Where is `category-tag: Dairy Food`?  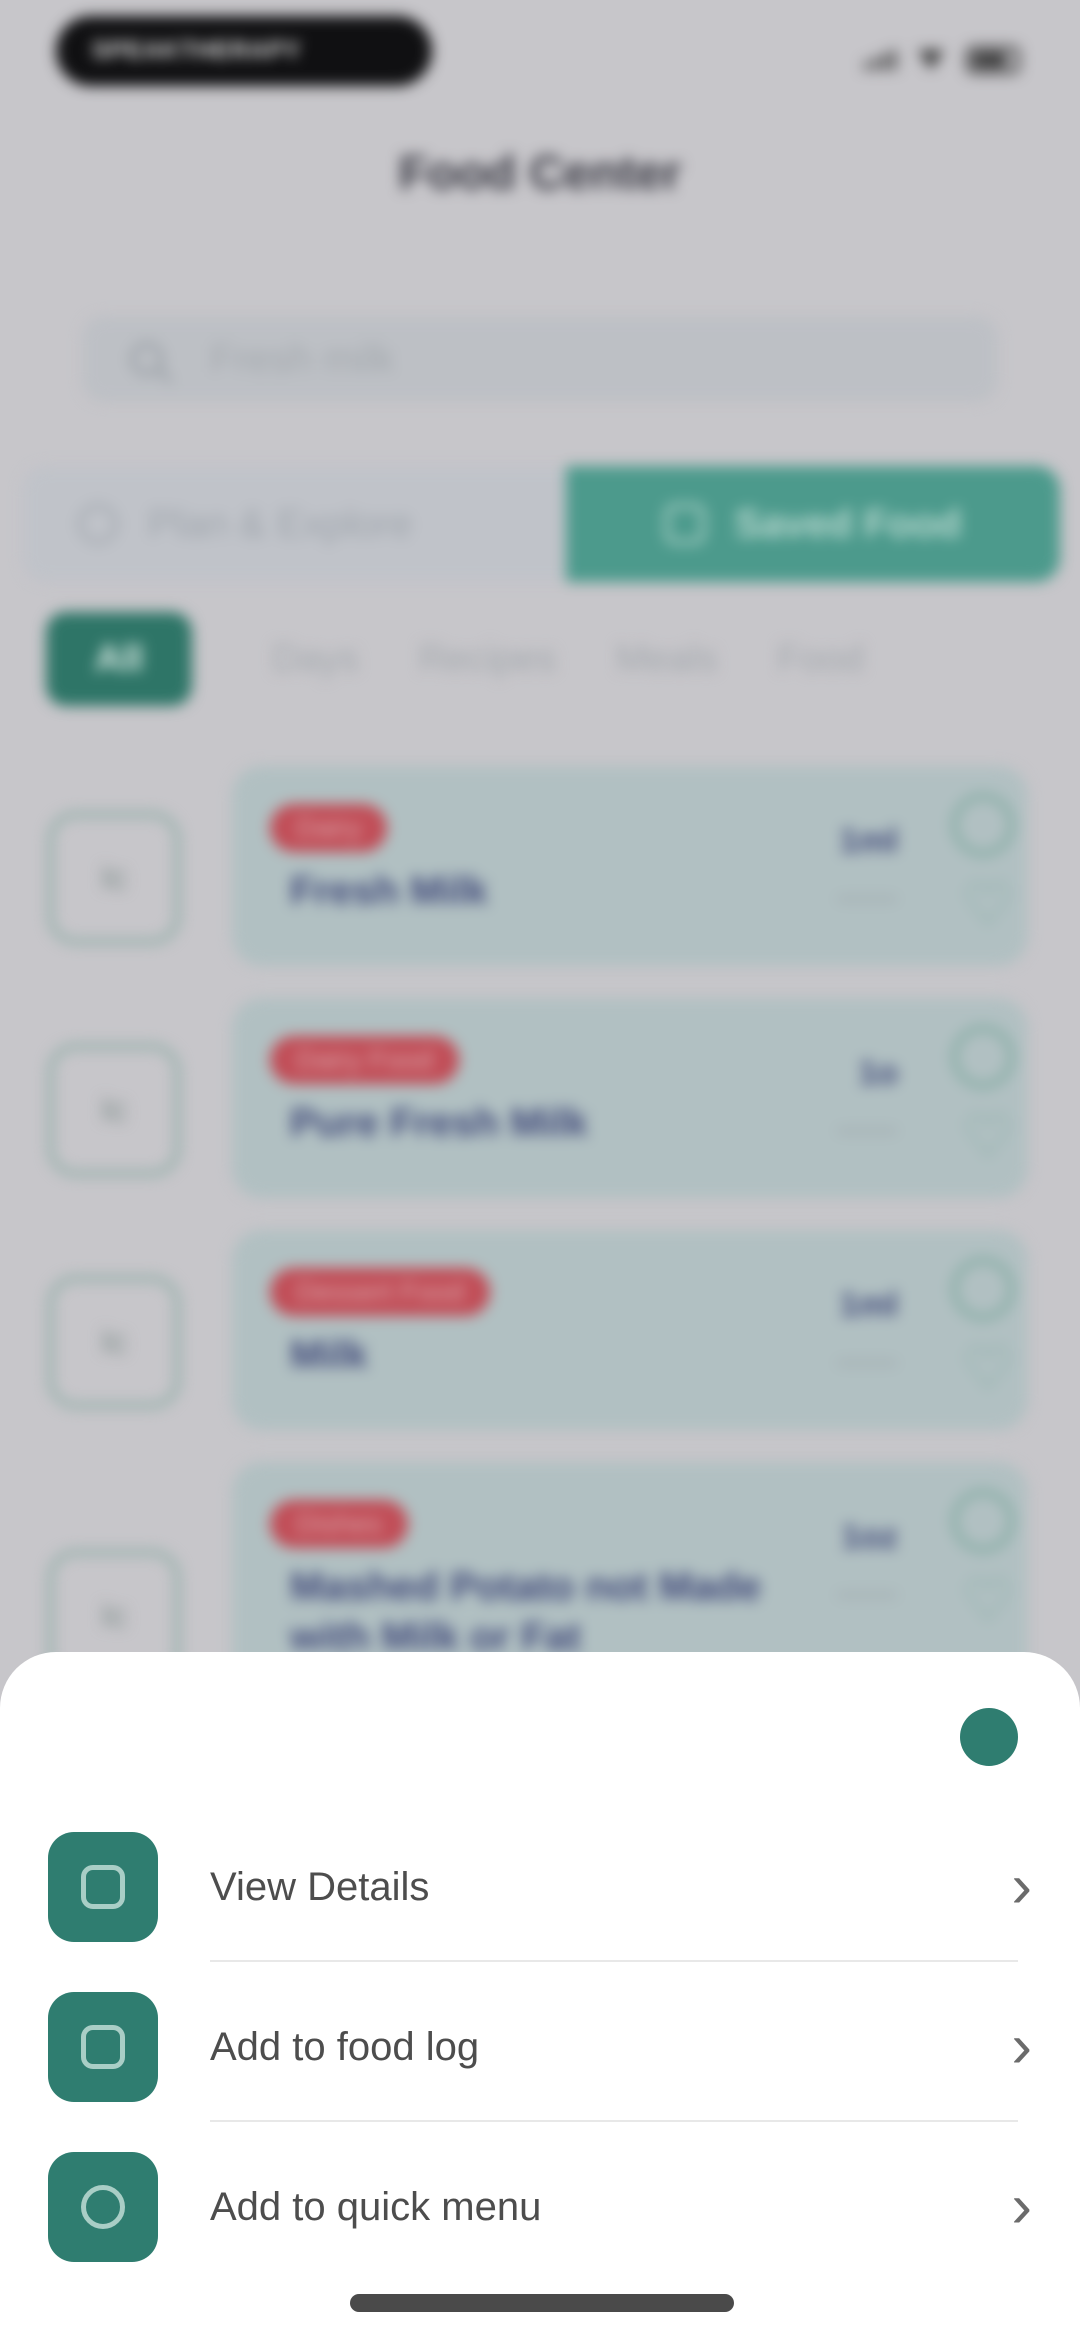
category-tag: Dairy Food is located at coordinates (364, 1060).